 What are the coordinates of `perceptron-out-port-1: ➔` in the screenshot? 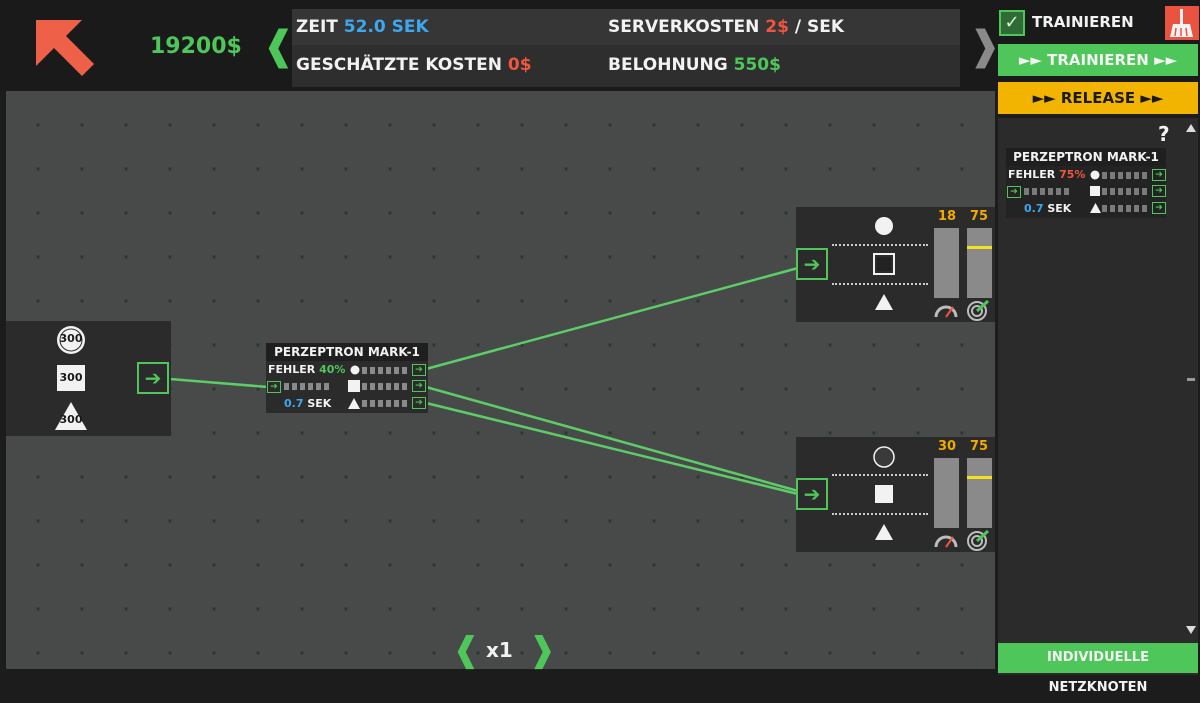 It's located at (419, 370).